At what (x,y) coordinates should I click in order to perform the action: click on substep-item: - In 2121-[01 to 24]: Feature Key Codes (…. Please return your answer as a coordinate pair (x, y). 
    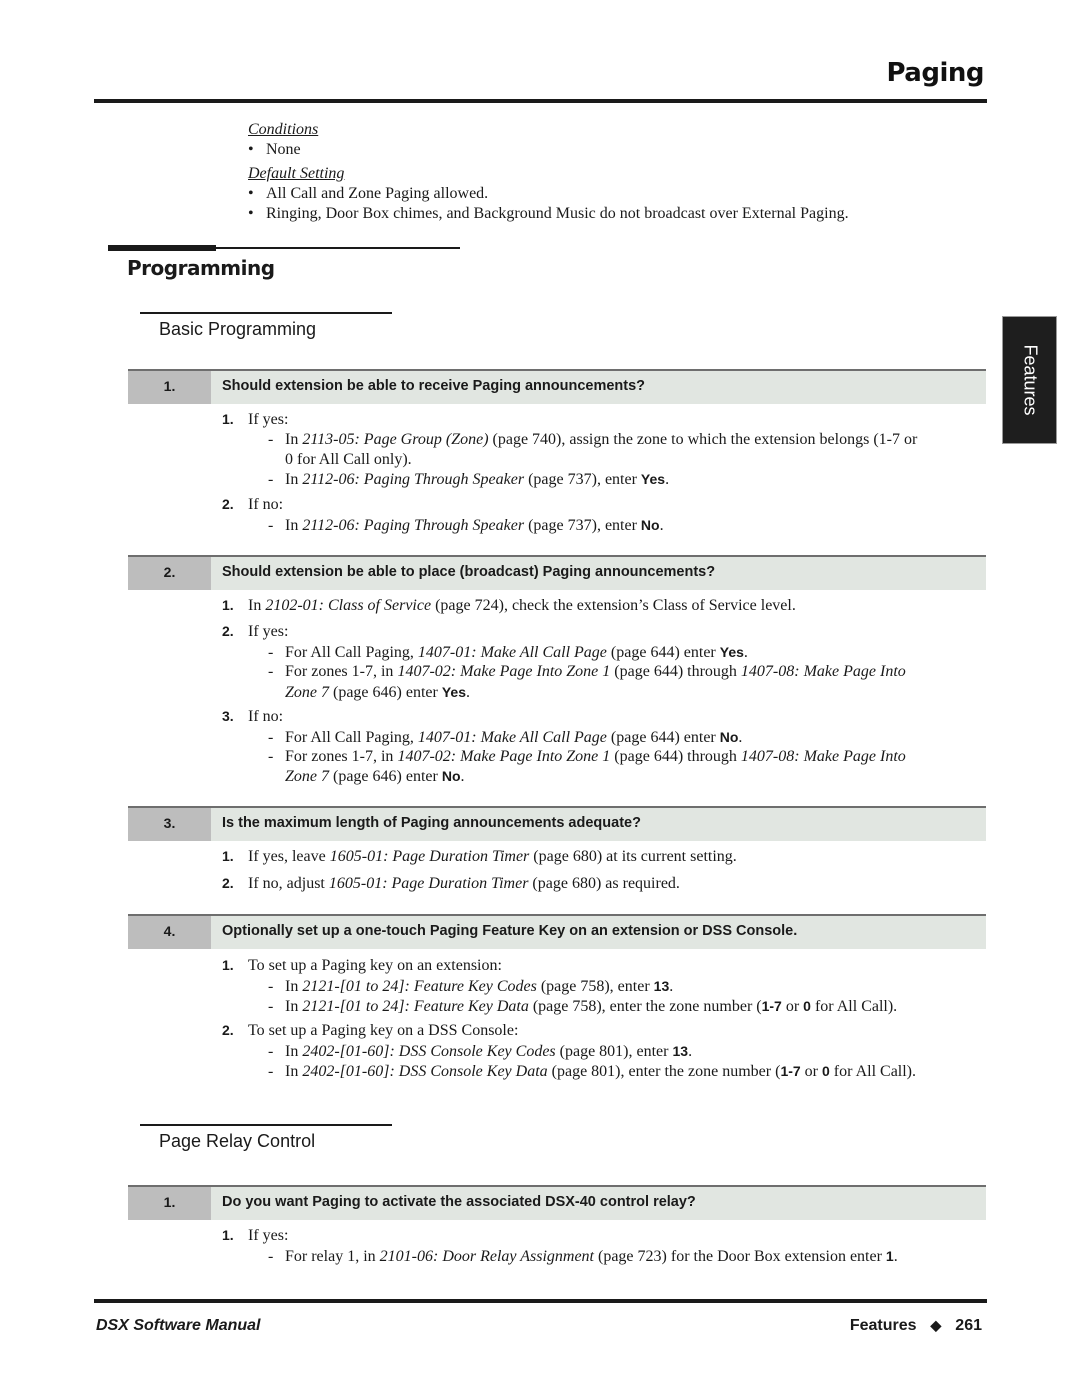
    Looking at the image, I should click on (471, 986).